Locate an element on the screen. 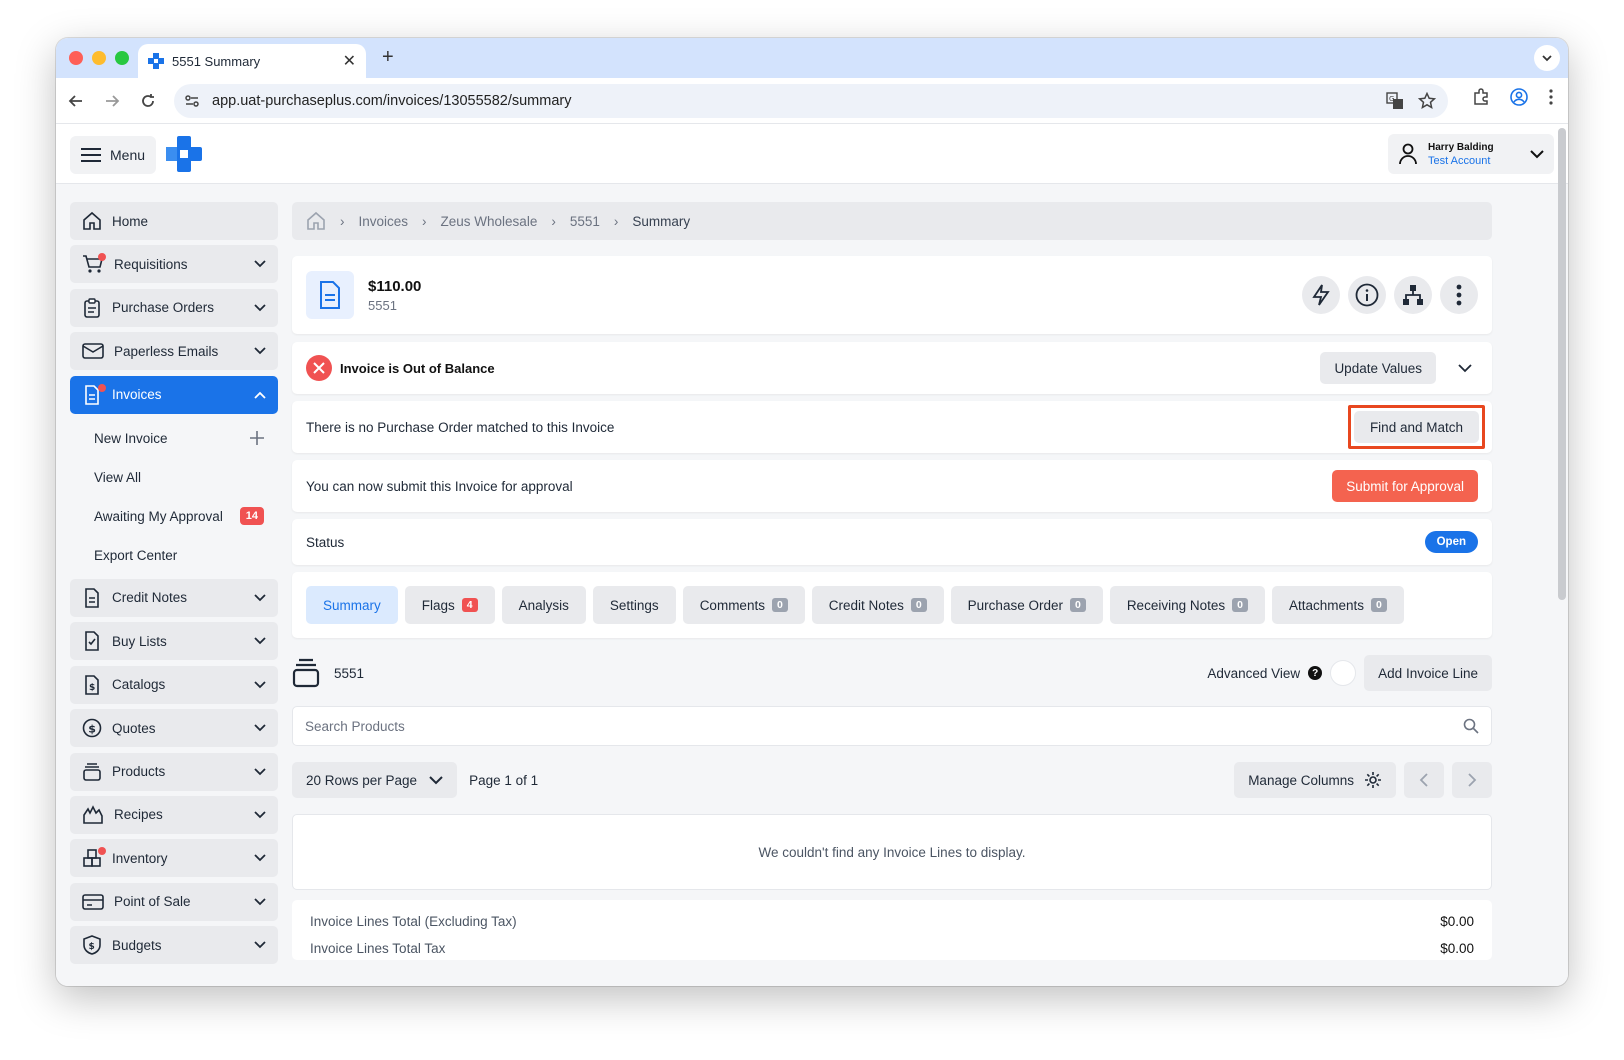 Image resolution: width=1624 pixels, height=1060 pixels. site-settings-icon is located at coordinates (192, 101).